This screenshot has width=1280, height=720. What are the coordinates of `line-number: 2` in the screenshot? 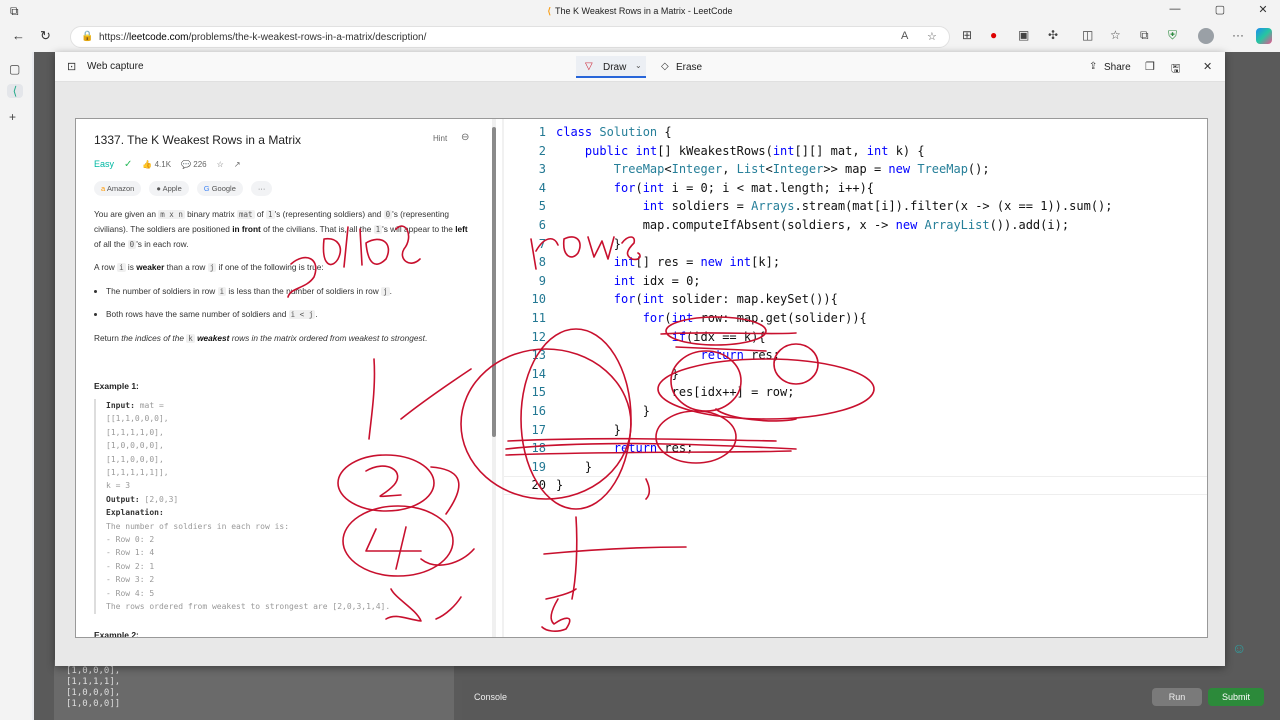 It's located at (542, 150).